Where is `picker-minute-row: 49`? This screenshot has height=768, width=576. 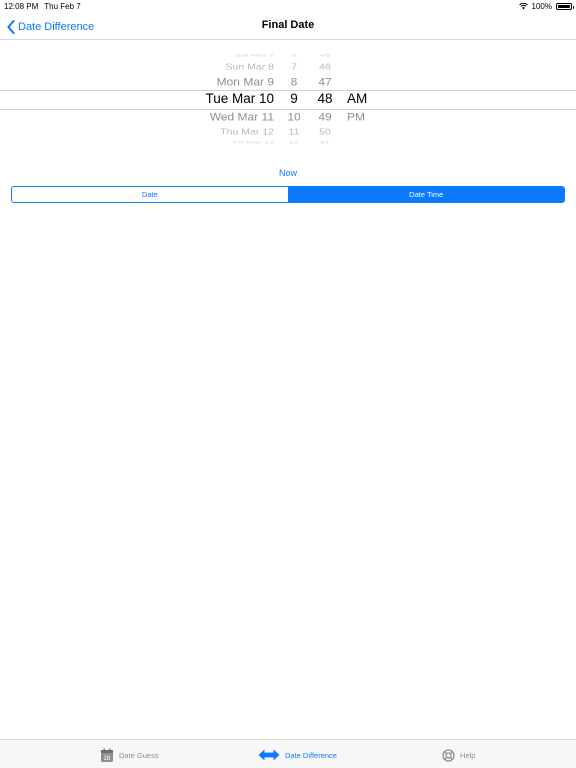 picker-minute-row: 49 is located at coordinates (325, 116).